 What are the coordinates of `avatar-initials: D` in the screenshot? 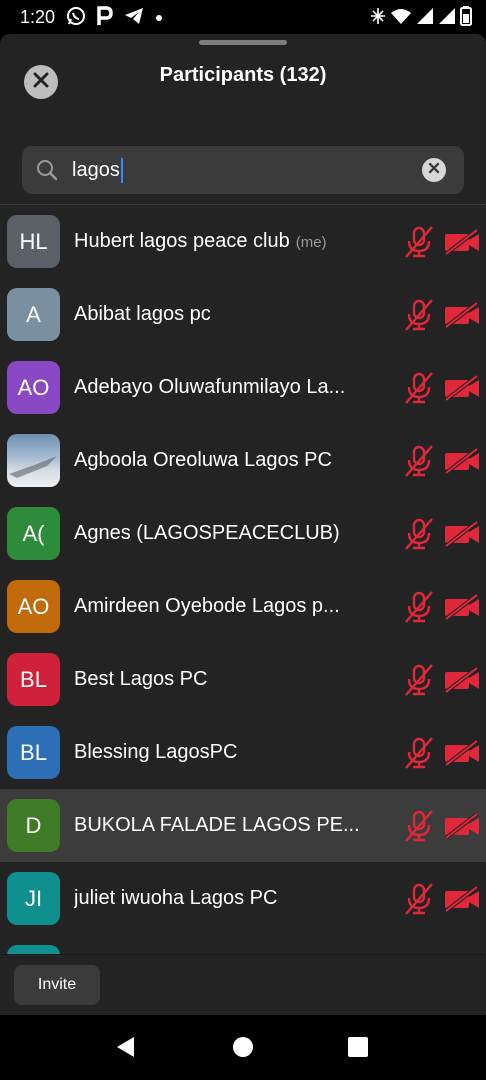 It's located at (33, 825).